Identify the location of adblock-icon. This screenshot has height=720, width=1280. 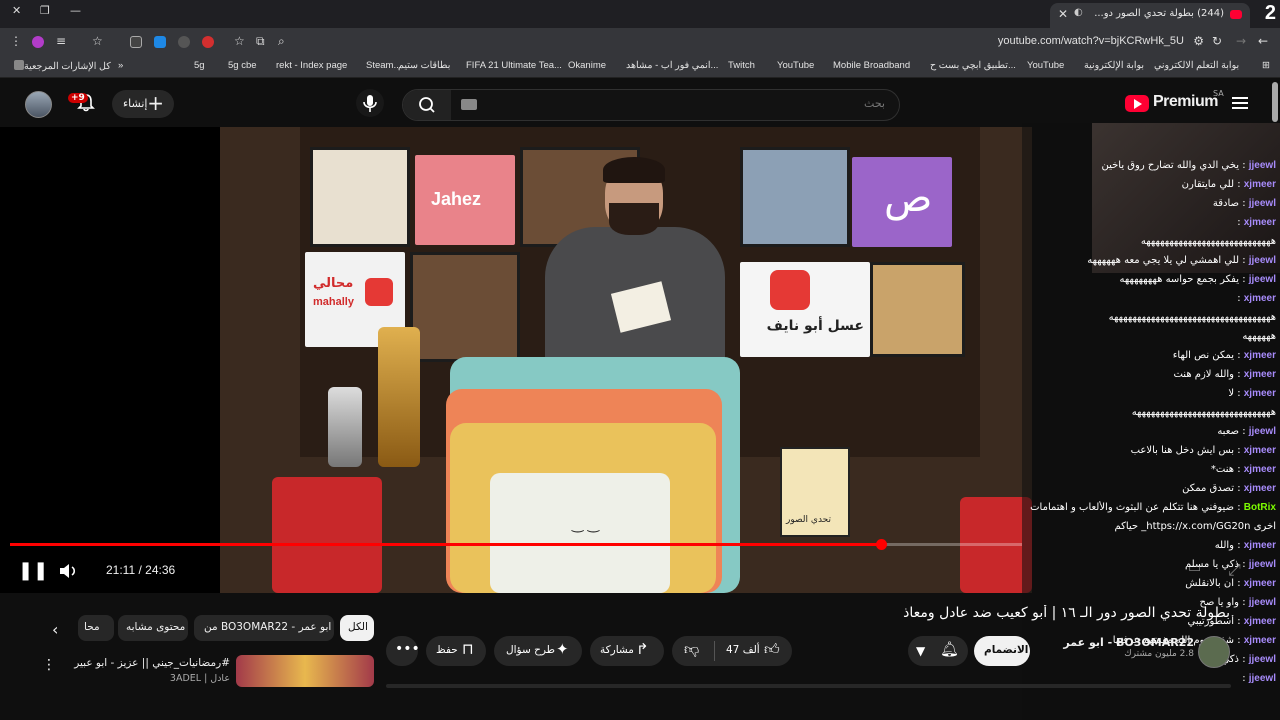
(208, 42).